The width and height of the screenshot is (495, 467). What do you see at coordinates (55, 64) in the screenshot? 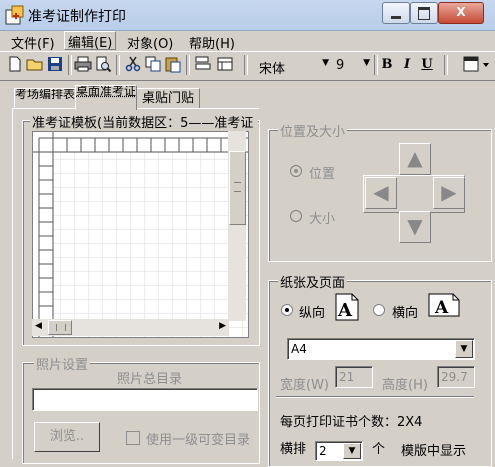
I see `save-icon` at bounding box center [55, 64].